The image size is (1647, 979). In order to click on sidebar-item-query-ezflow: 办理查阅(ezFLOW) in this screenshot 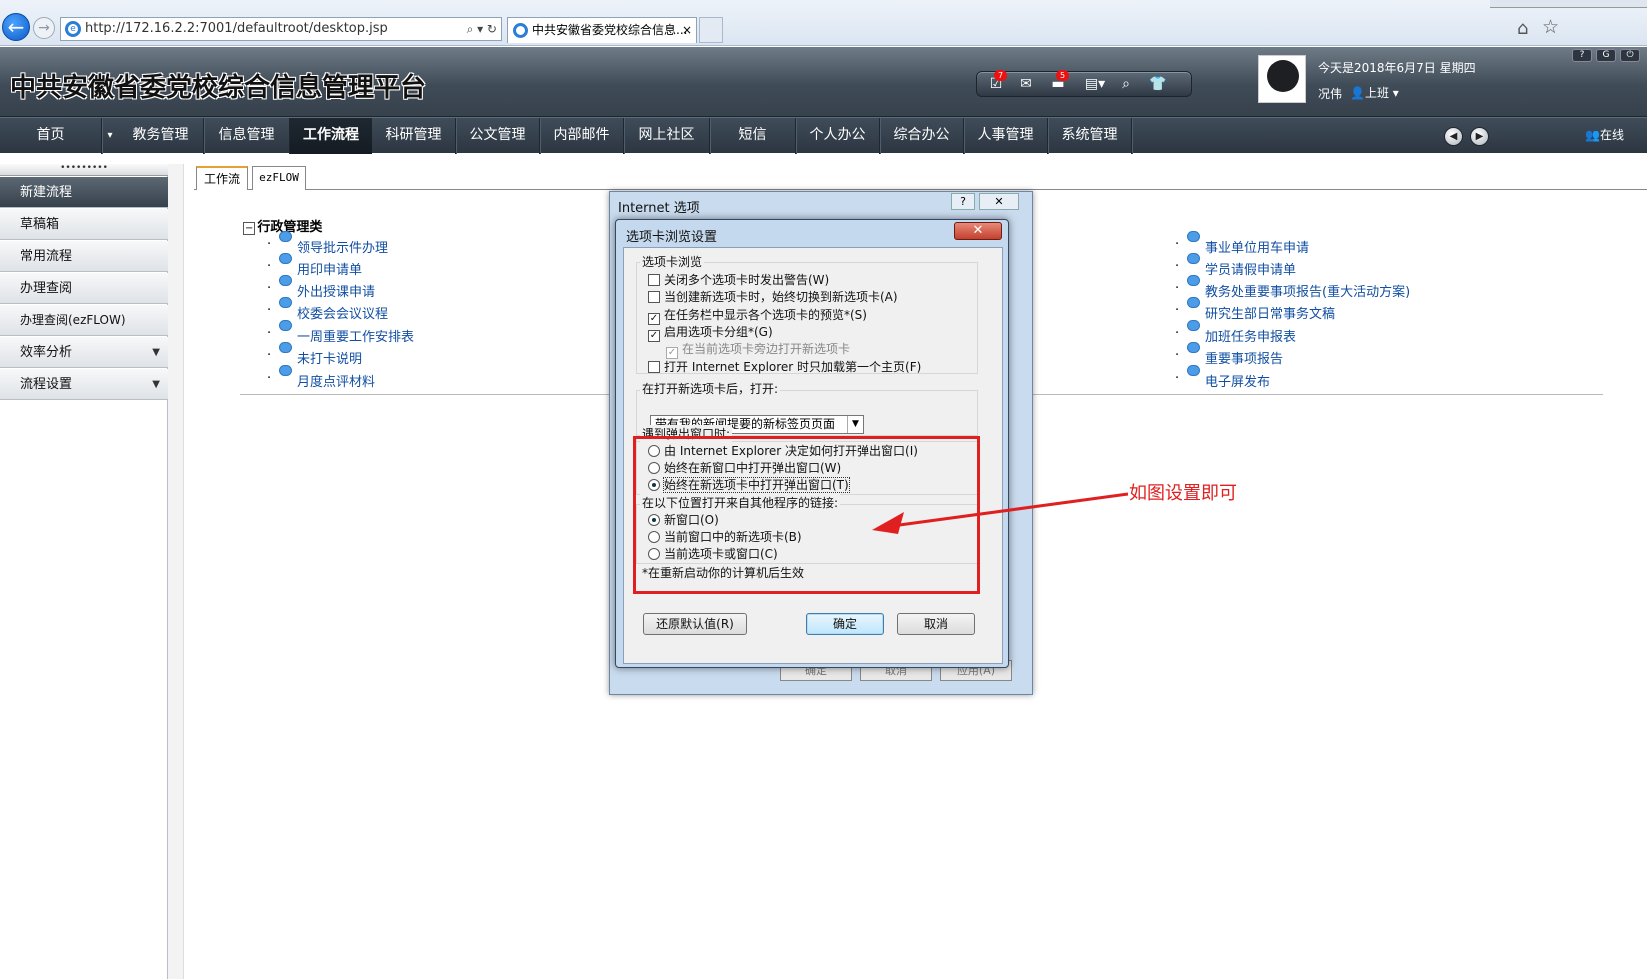, I will do `click(84, 320)`.